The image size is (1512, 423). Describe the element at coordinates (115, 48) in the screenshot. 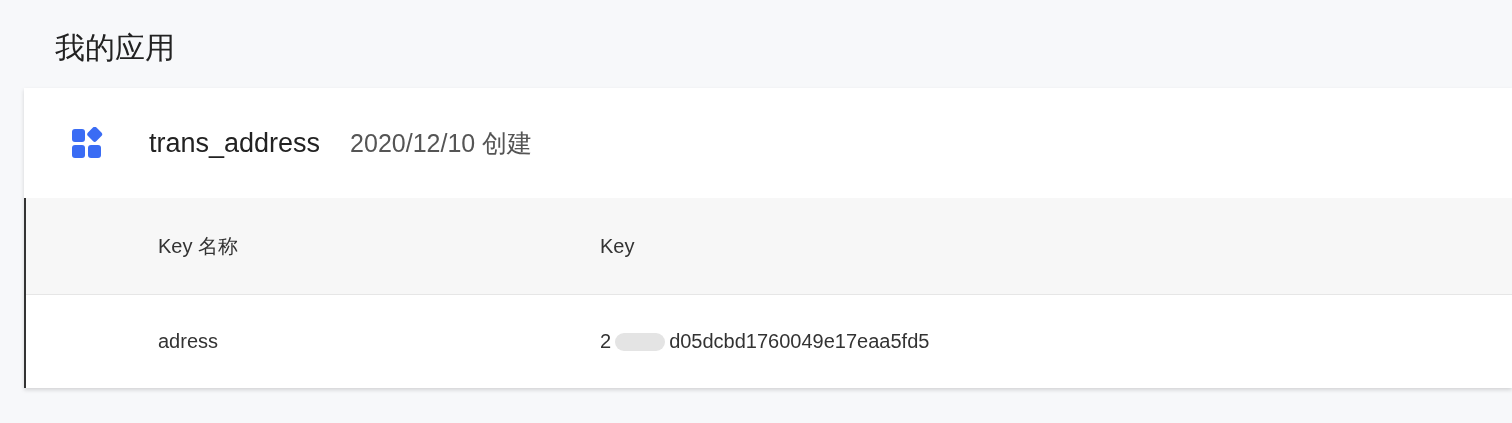

I see `page-title: 我的应用` at that location.